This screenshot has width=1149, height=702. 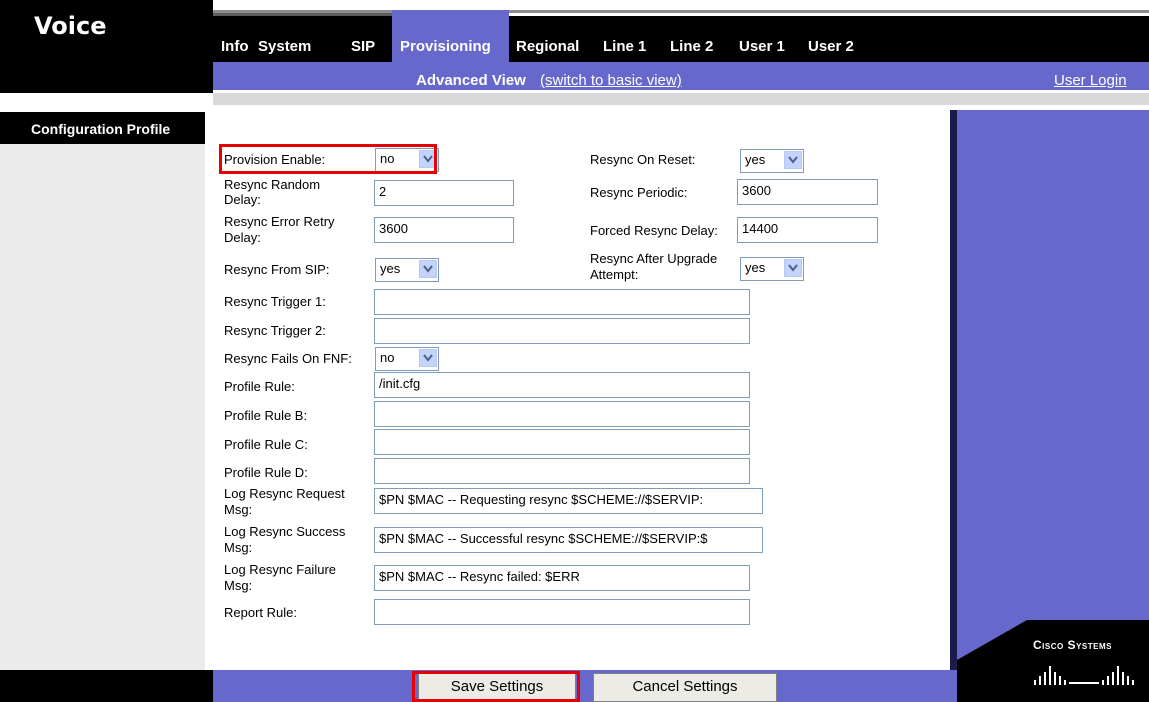 What do you see at coordinates (611, 80) in the screenshot?
I see `switch-view-link: (switch to basic view)` at bounding box center [611, 80].